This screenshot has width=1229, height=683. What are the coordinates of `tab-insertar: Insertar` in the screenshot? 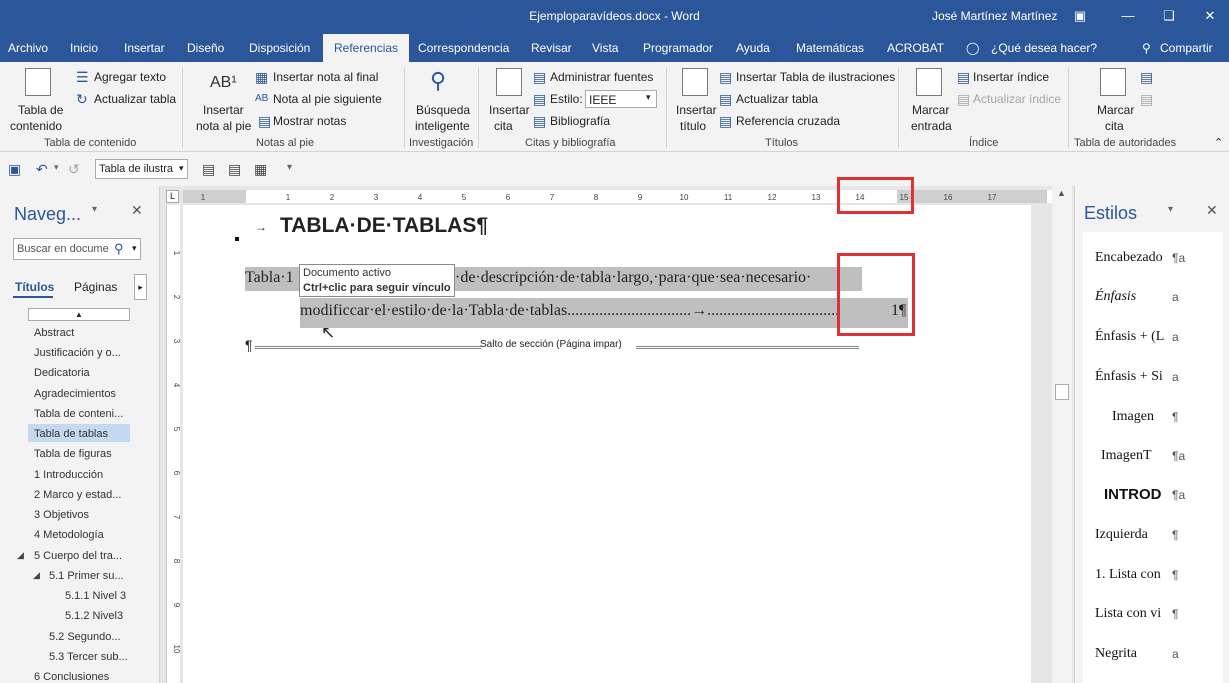 It's located at (144, 48).